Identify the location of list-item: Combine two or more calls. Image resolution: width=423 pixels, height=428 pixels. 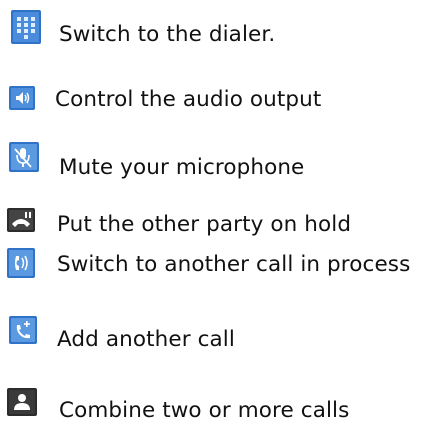
(212, 408).